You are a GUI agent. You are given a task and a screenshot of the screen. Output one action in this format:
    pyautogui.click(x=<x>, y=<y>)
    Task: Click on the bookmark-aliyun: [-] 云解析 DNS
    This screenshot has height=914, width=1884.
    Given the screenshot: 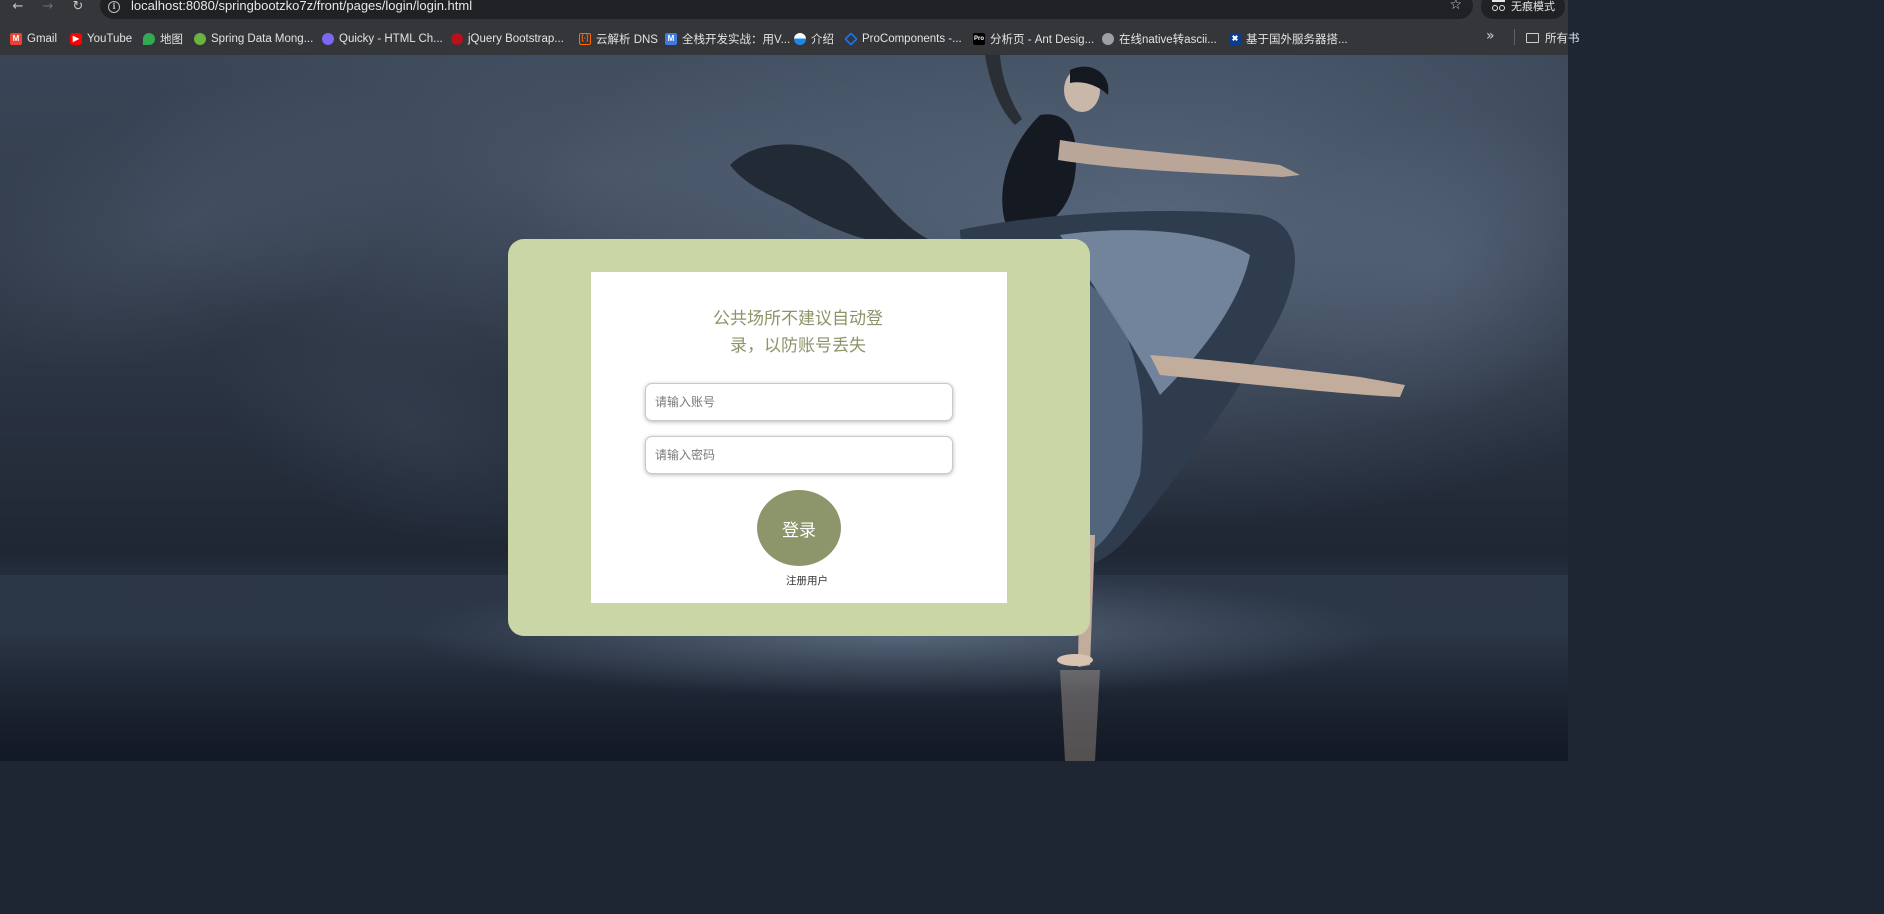 What is the action you would take?
    pyautogui.click(x=618, y=39)
    